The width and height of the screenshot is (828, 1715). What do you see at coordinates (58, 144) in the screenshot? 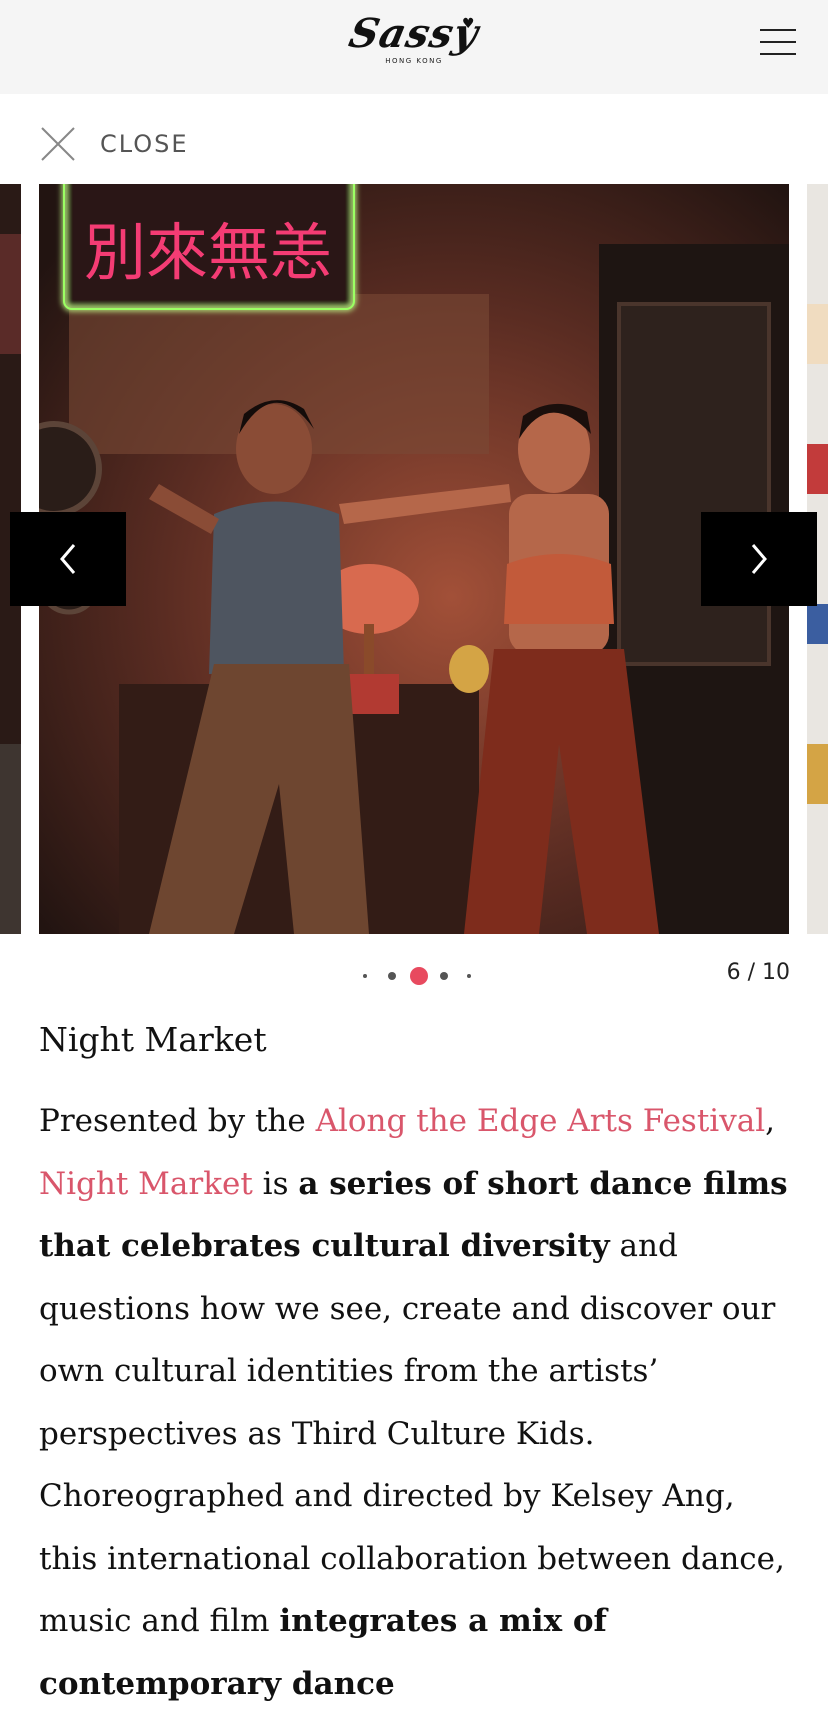
I see `close-icon` at bounding box center [58, 144].